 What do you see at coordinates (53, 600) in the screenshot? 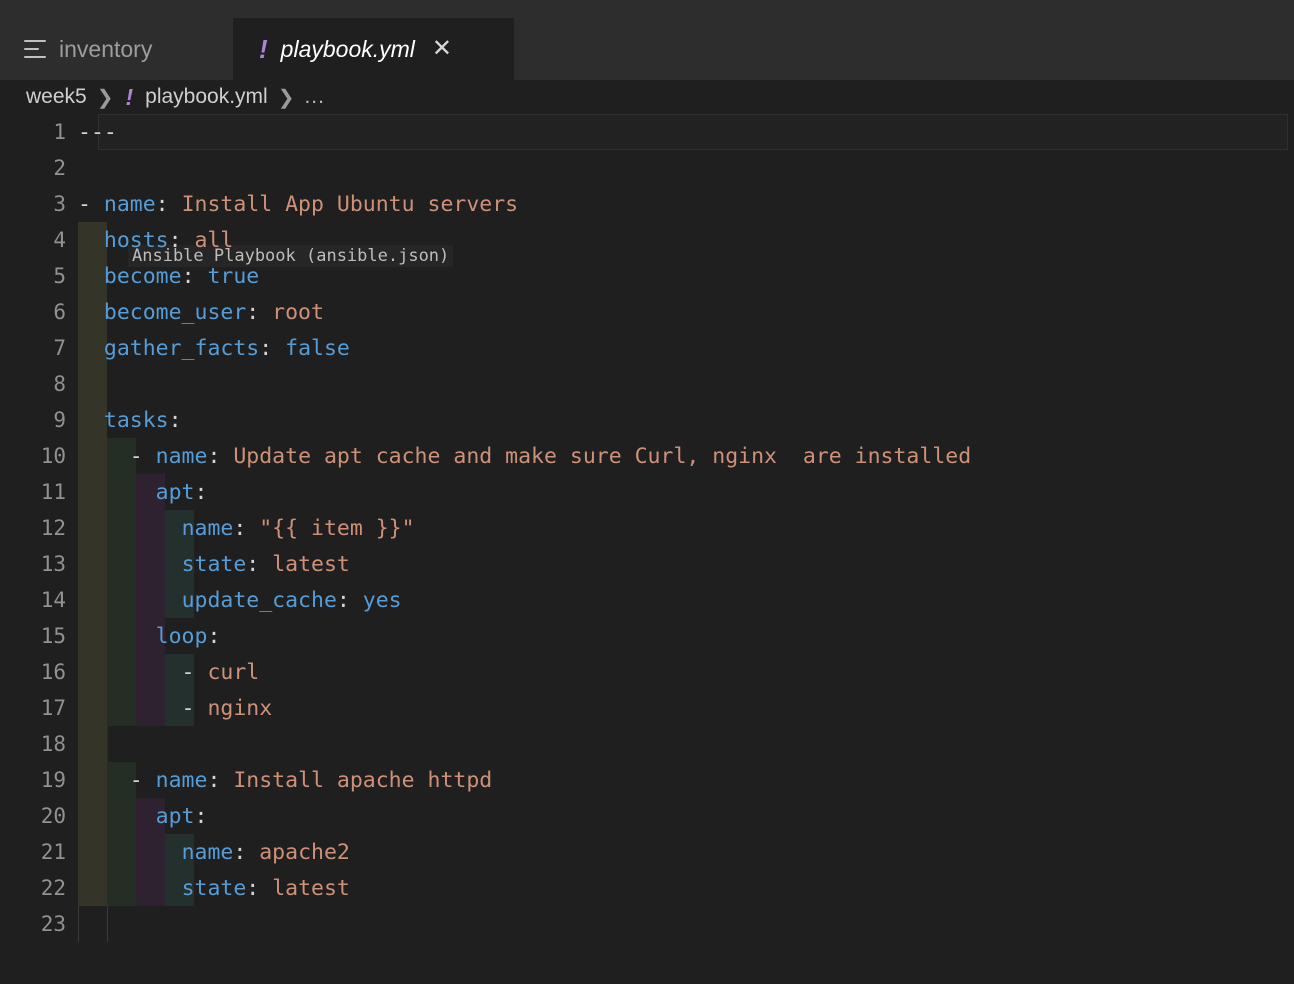
I see `line-number: 14` at bounding box center [53, 600].